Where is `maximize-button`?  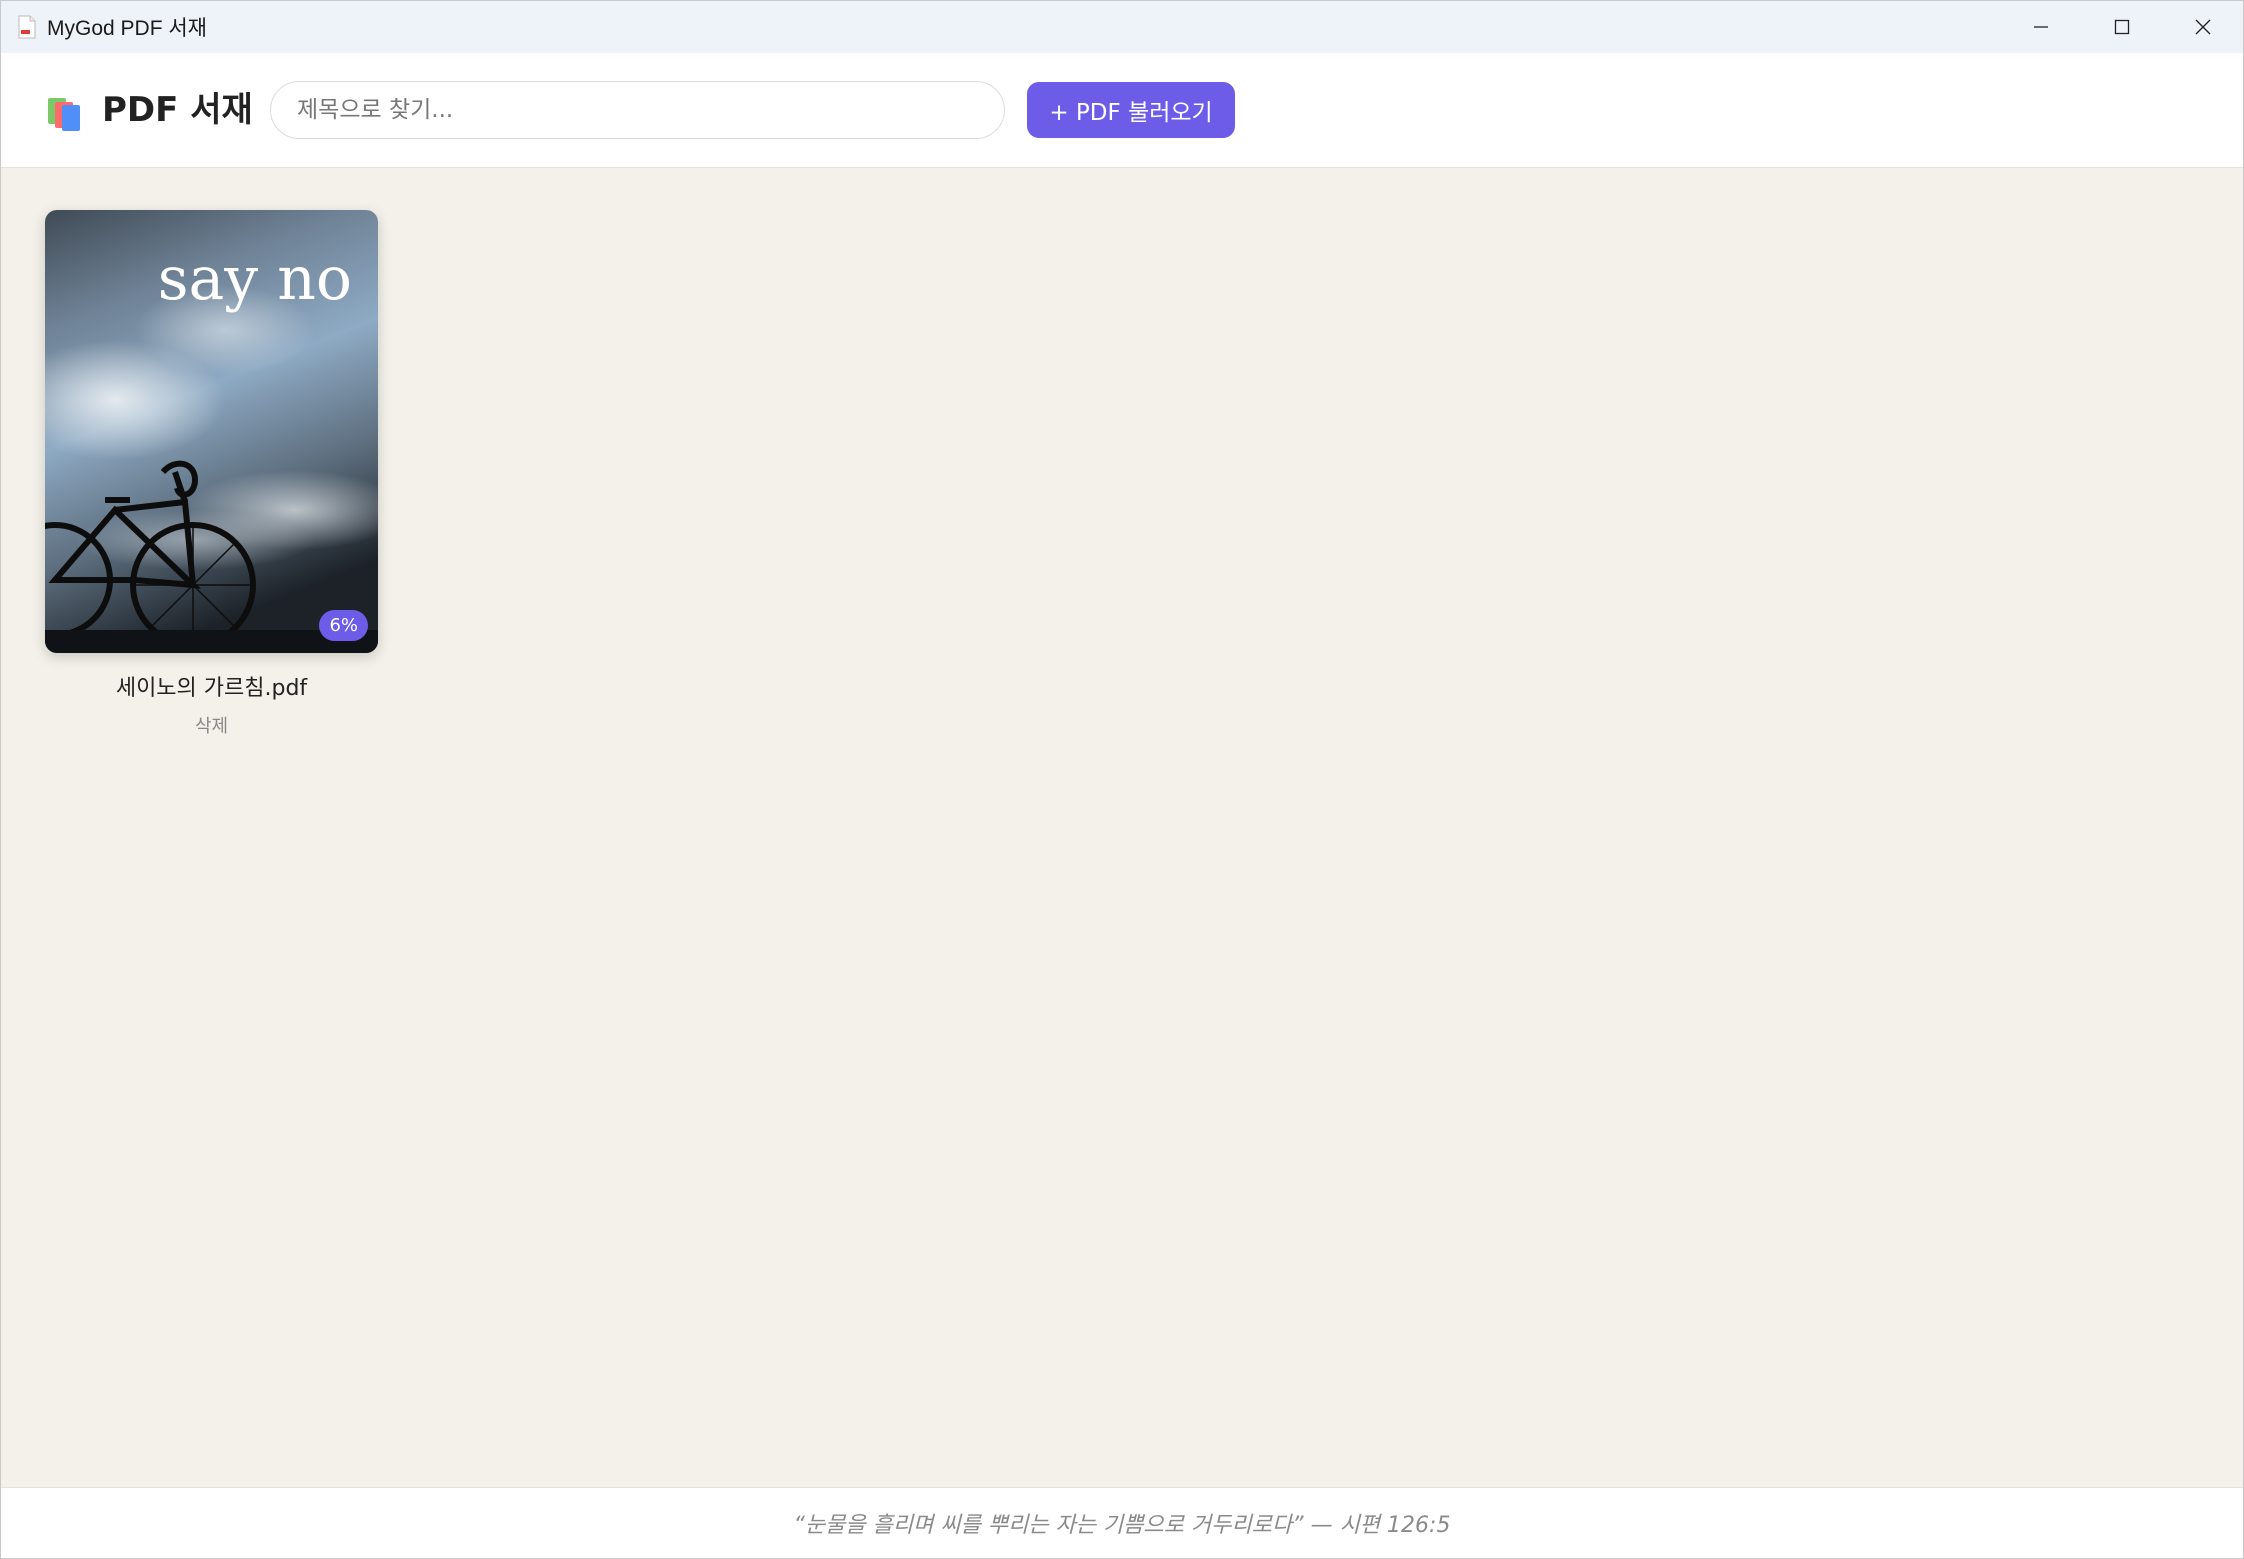 maximize-button is located at coordinates (2121, 27).